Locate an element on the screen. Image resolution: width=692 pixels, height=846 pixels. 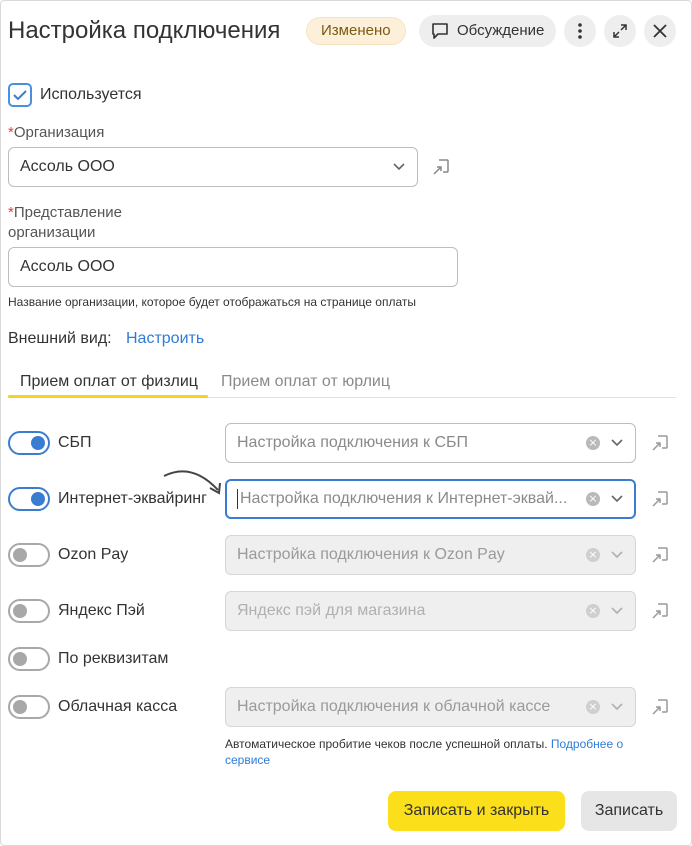
cloud-cash-more-link: Подробнее о is located at coordinates (587, 744).